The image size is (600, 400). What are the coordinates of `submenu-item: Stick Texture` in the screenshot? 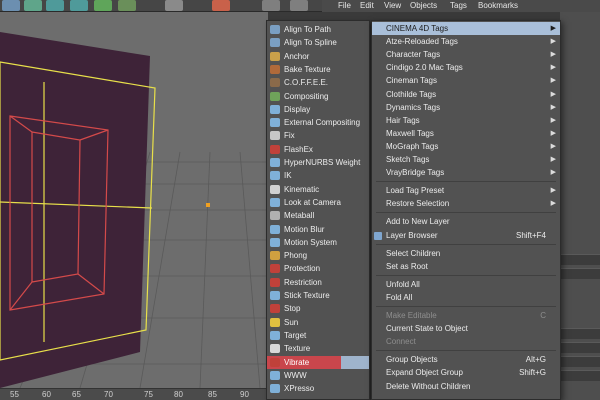 It's located at (318, 295).